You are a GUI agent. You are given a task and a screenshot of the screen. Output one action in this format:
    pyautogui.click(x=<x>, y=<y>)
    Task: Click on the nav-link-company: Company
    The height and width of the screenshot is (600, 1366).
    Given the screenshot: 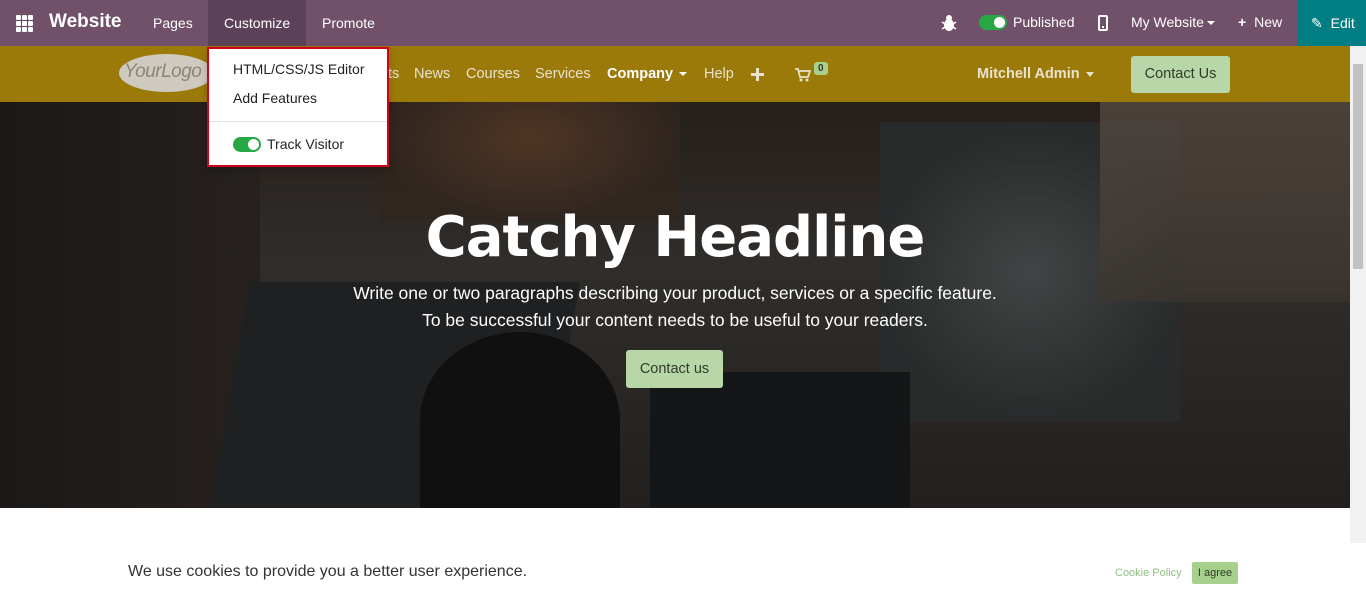 What is the action you would take?
    pyautogui.click(x=647, y=74)
    